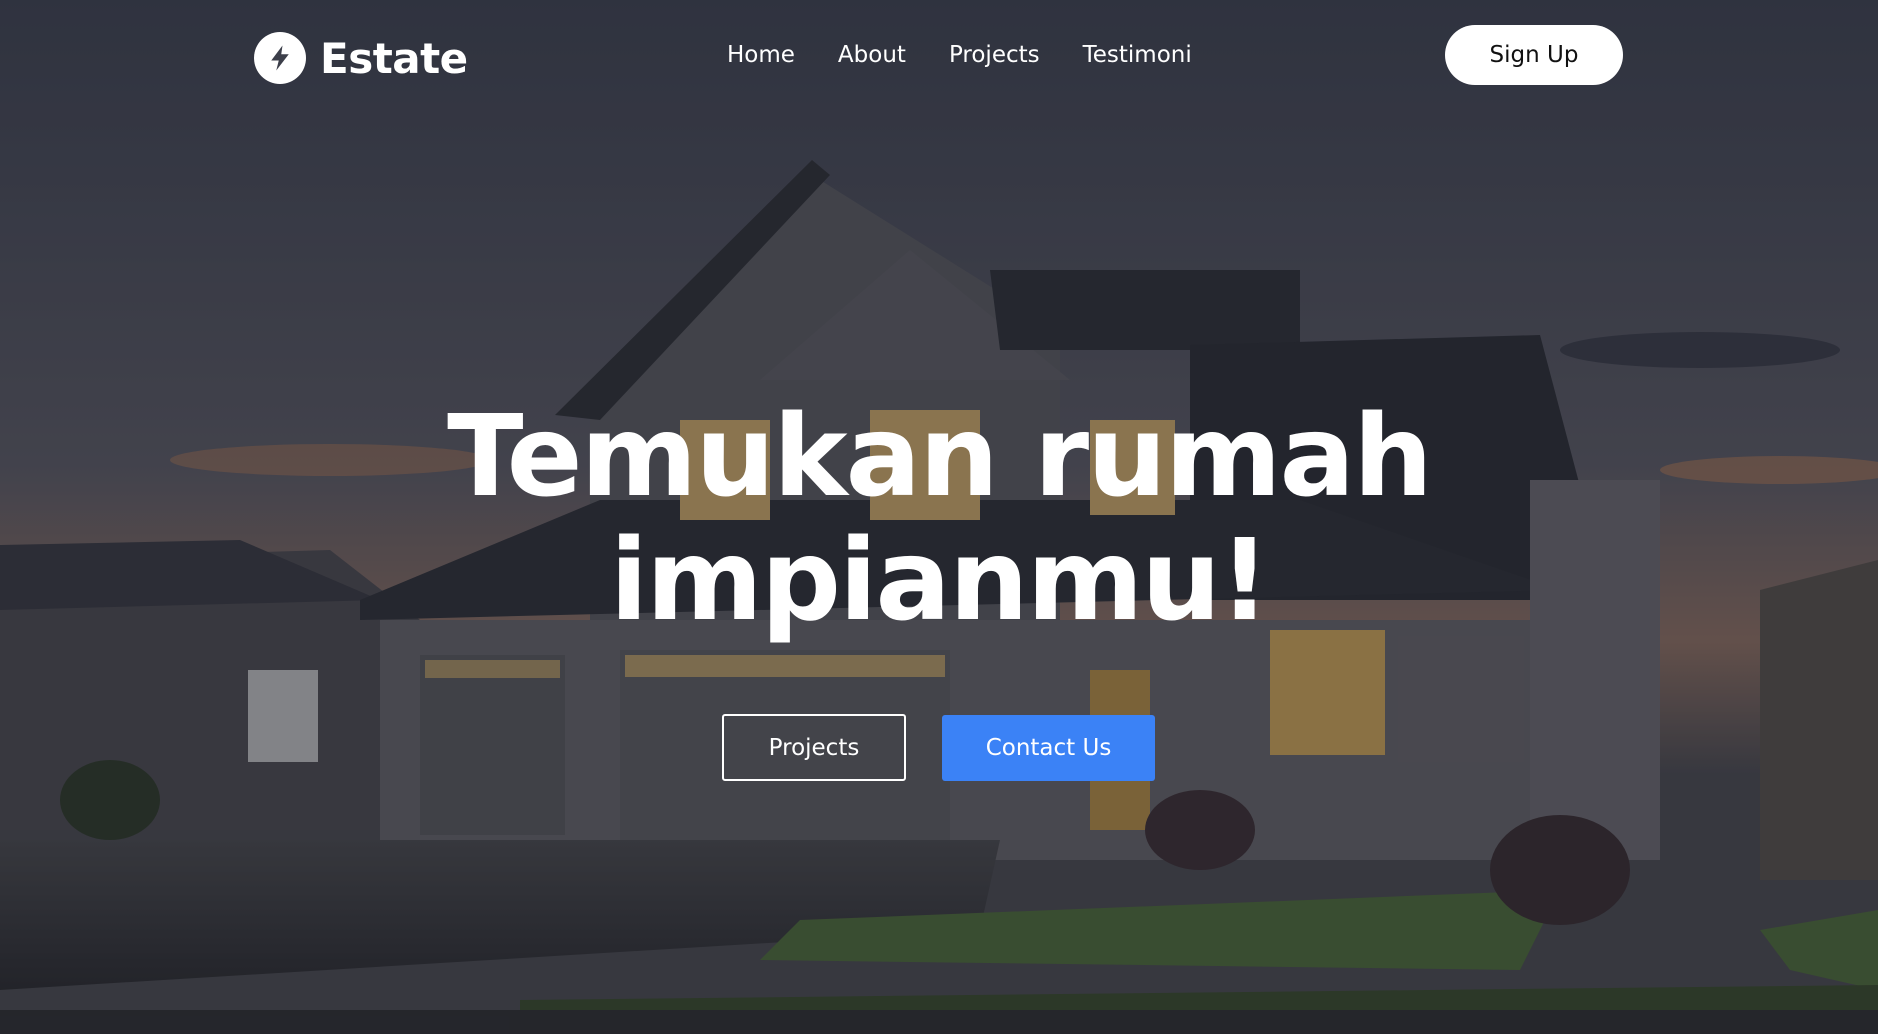  I want to click on main-menu: Home About Projects Testimoni, so click(959, 55).